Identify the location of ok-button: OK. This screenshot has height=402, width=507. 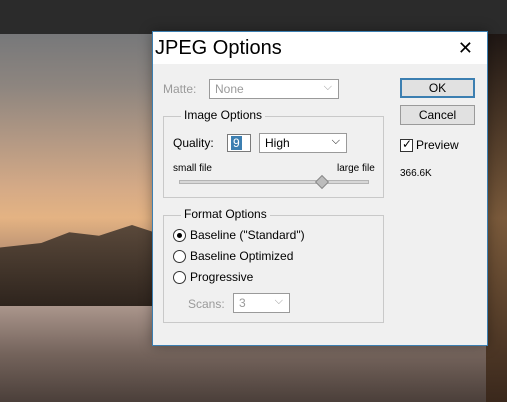
(437, 88).